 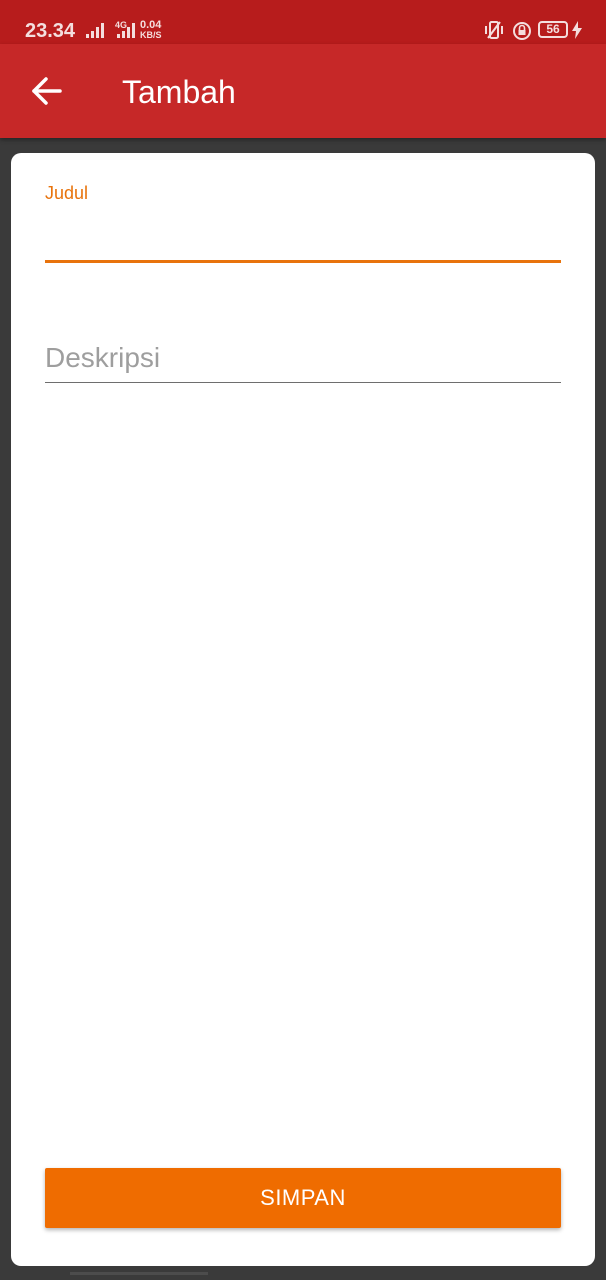 What do you see at coordinates (303, 1198) in the screenshot?
I see `save-button: SIMPAN` at bounding box center [303, 1198].